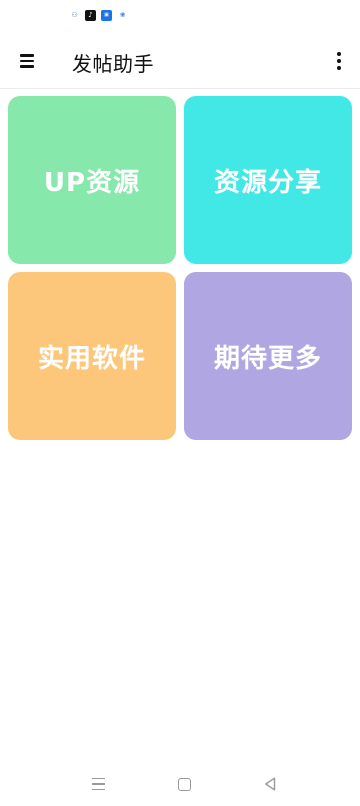 The height and width of the screenshot is (806, 360). What do you see at coordinates (98, 784) in the screenshot?
I see `recent-apps-icon` at bounding box center [98, 784].